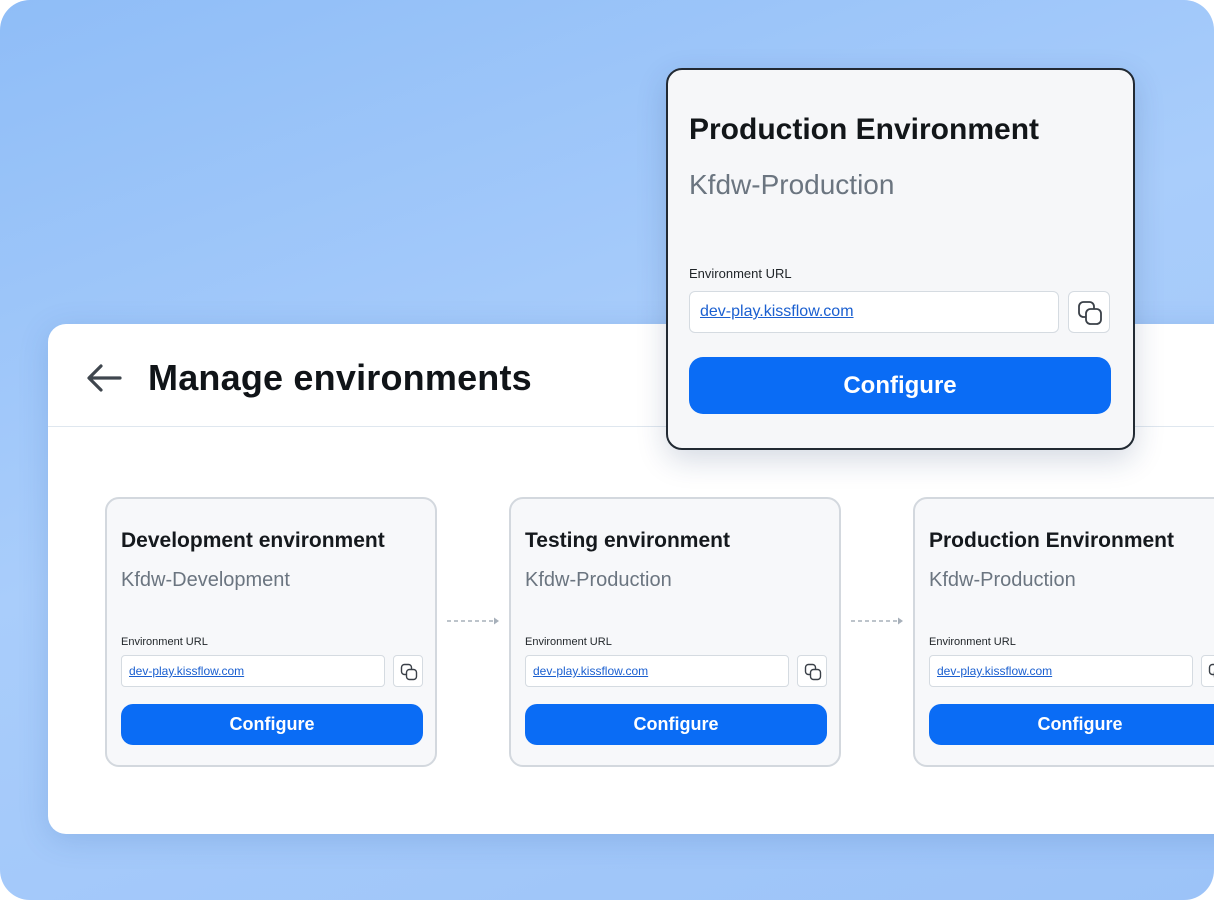  I want to click on card-title: Development environment, so click(253, 540).